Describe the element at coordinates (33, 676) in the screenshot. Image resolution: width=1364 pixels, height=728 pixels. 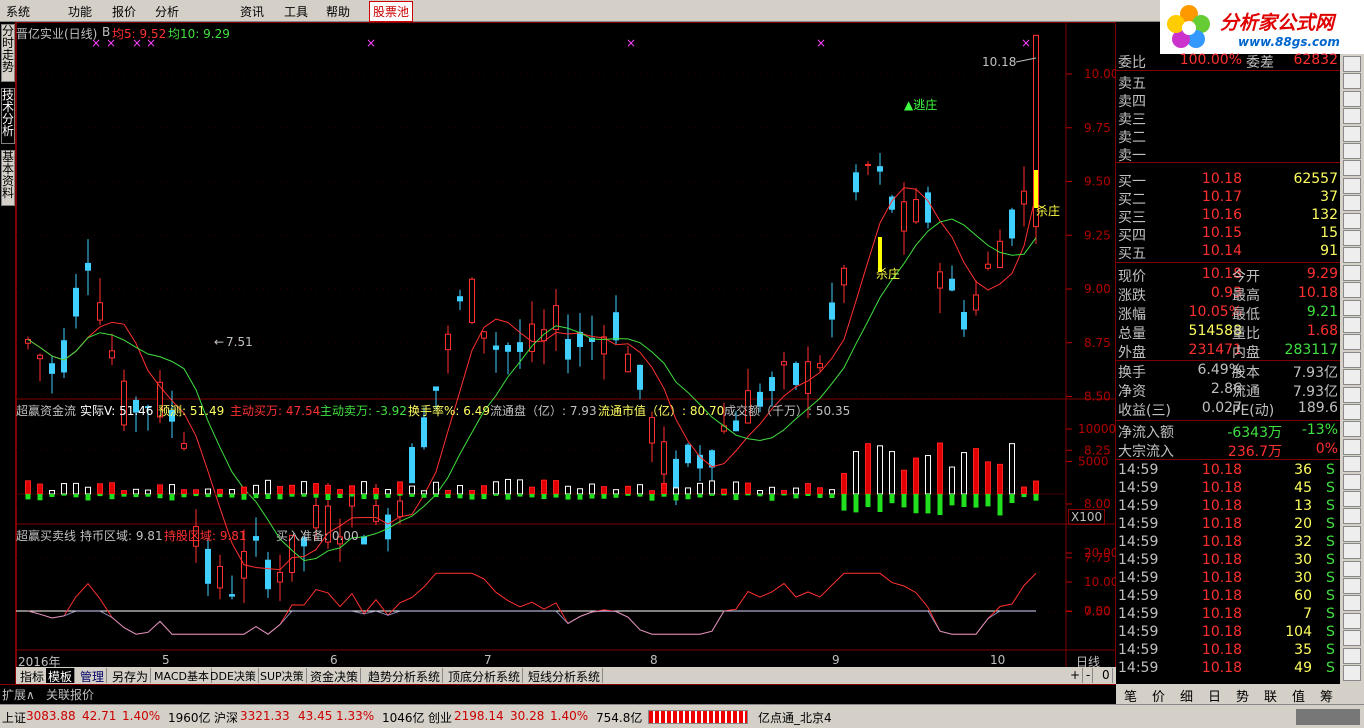
I see `tab-indicator: 指标` at that location.